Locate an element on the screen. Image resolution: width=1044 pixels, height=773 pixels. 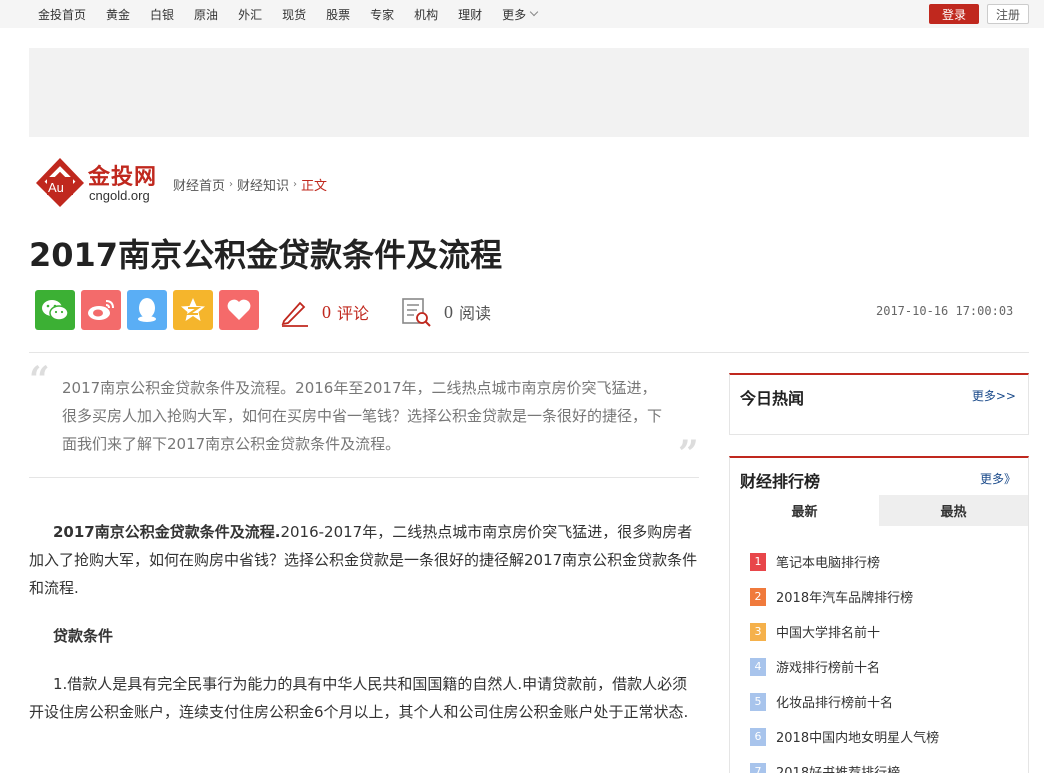
list-item: 4 游戏排行榜前十名 is located at coordinates (880, 666).